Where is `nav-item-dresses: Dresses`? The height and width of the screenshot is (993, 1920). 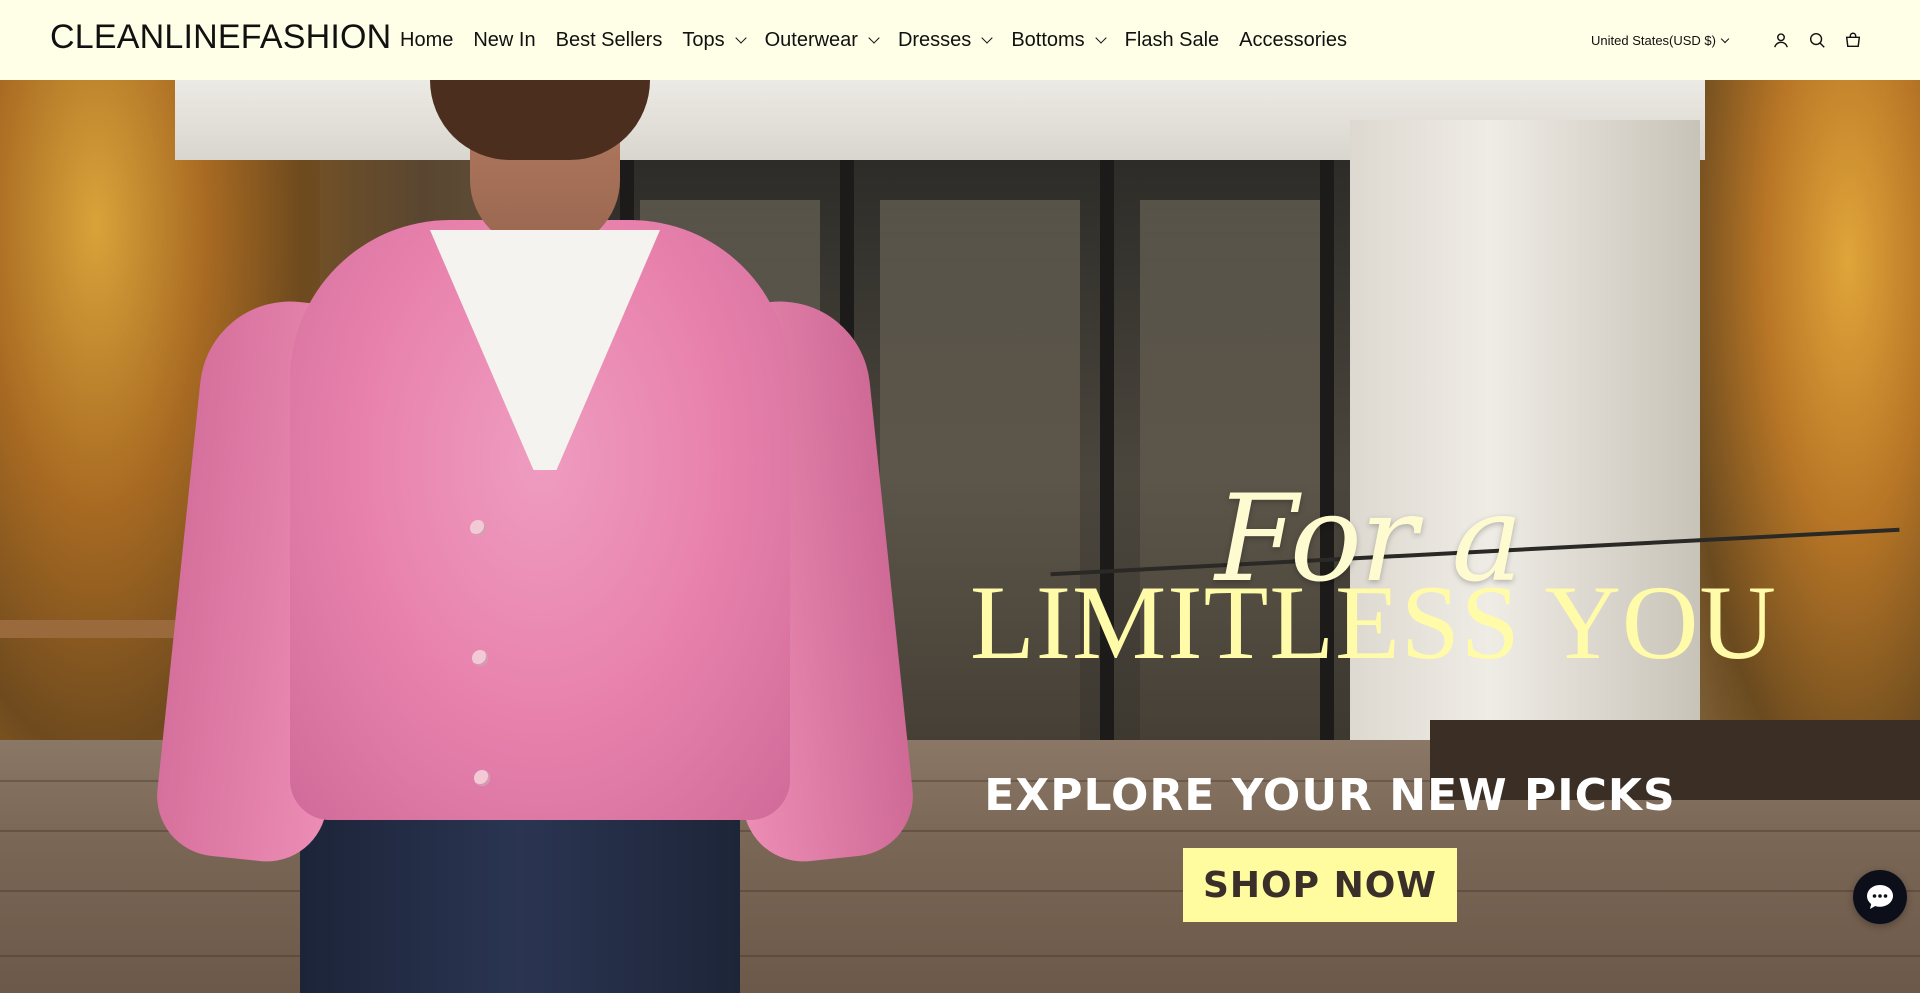 nav-item-dresses: Dresses is located at coordinates (945, 40).